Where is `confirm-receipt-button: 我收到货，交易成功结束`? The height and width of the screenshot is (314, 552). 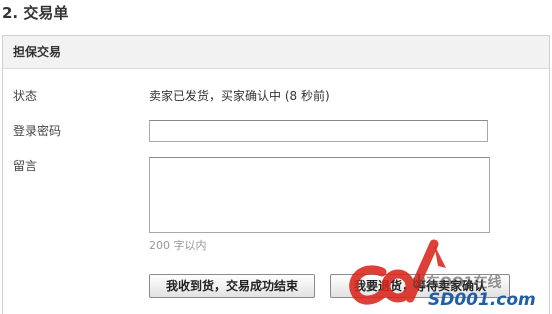
confirm-receipt-button: 我收到货，交易成功结束 is located at coordinates (232, 286).